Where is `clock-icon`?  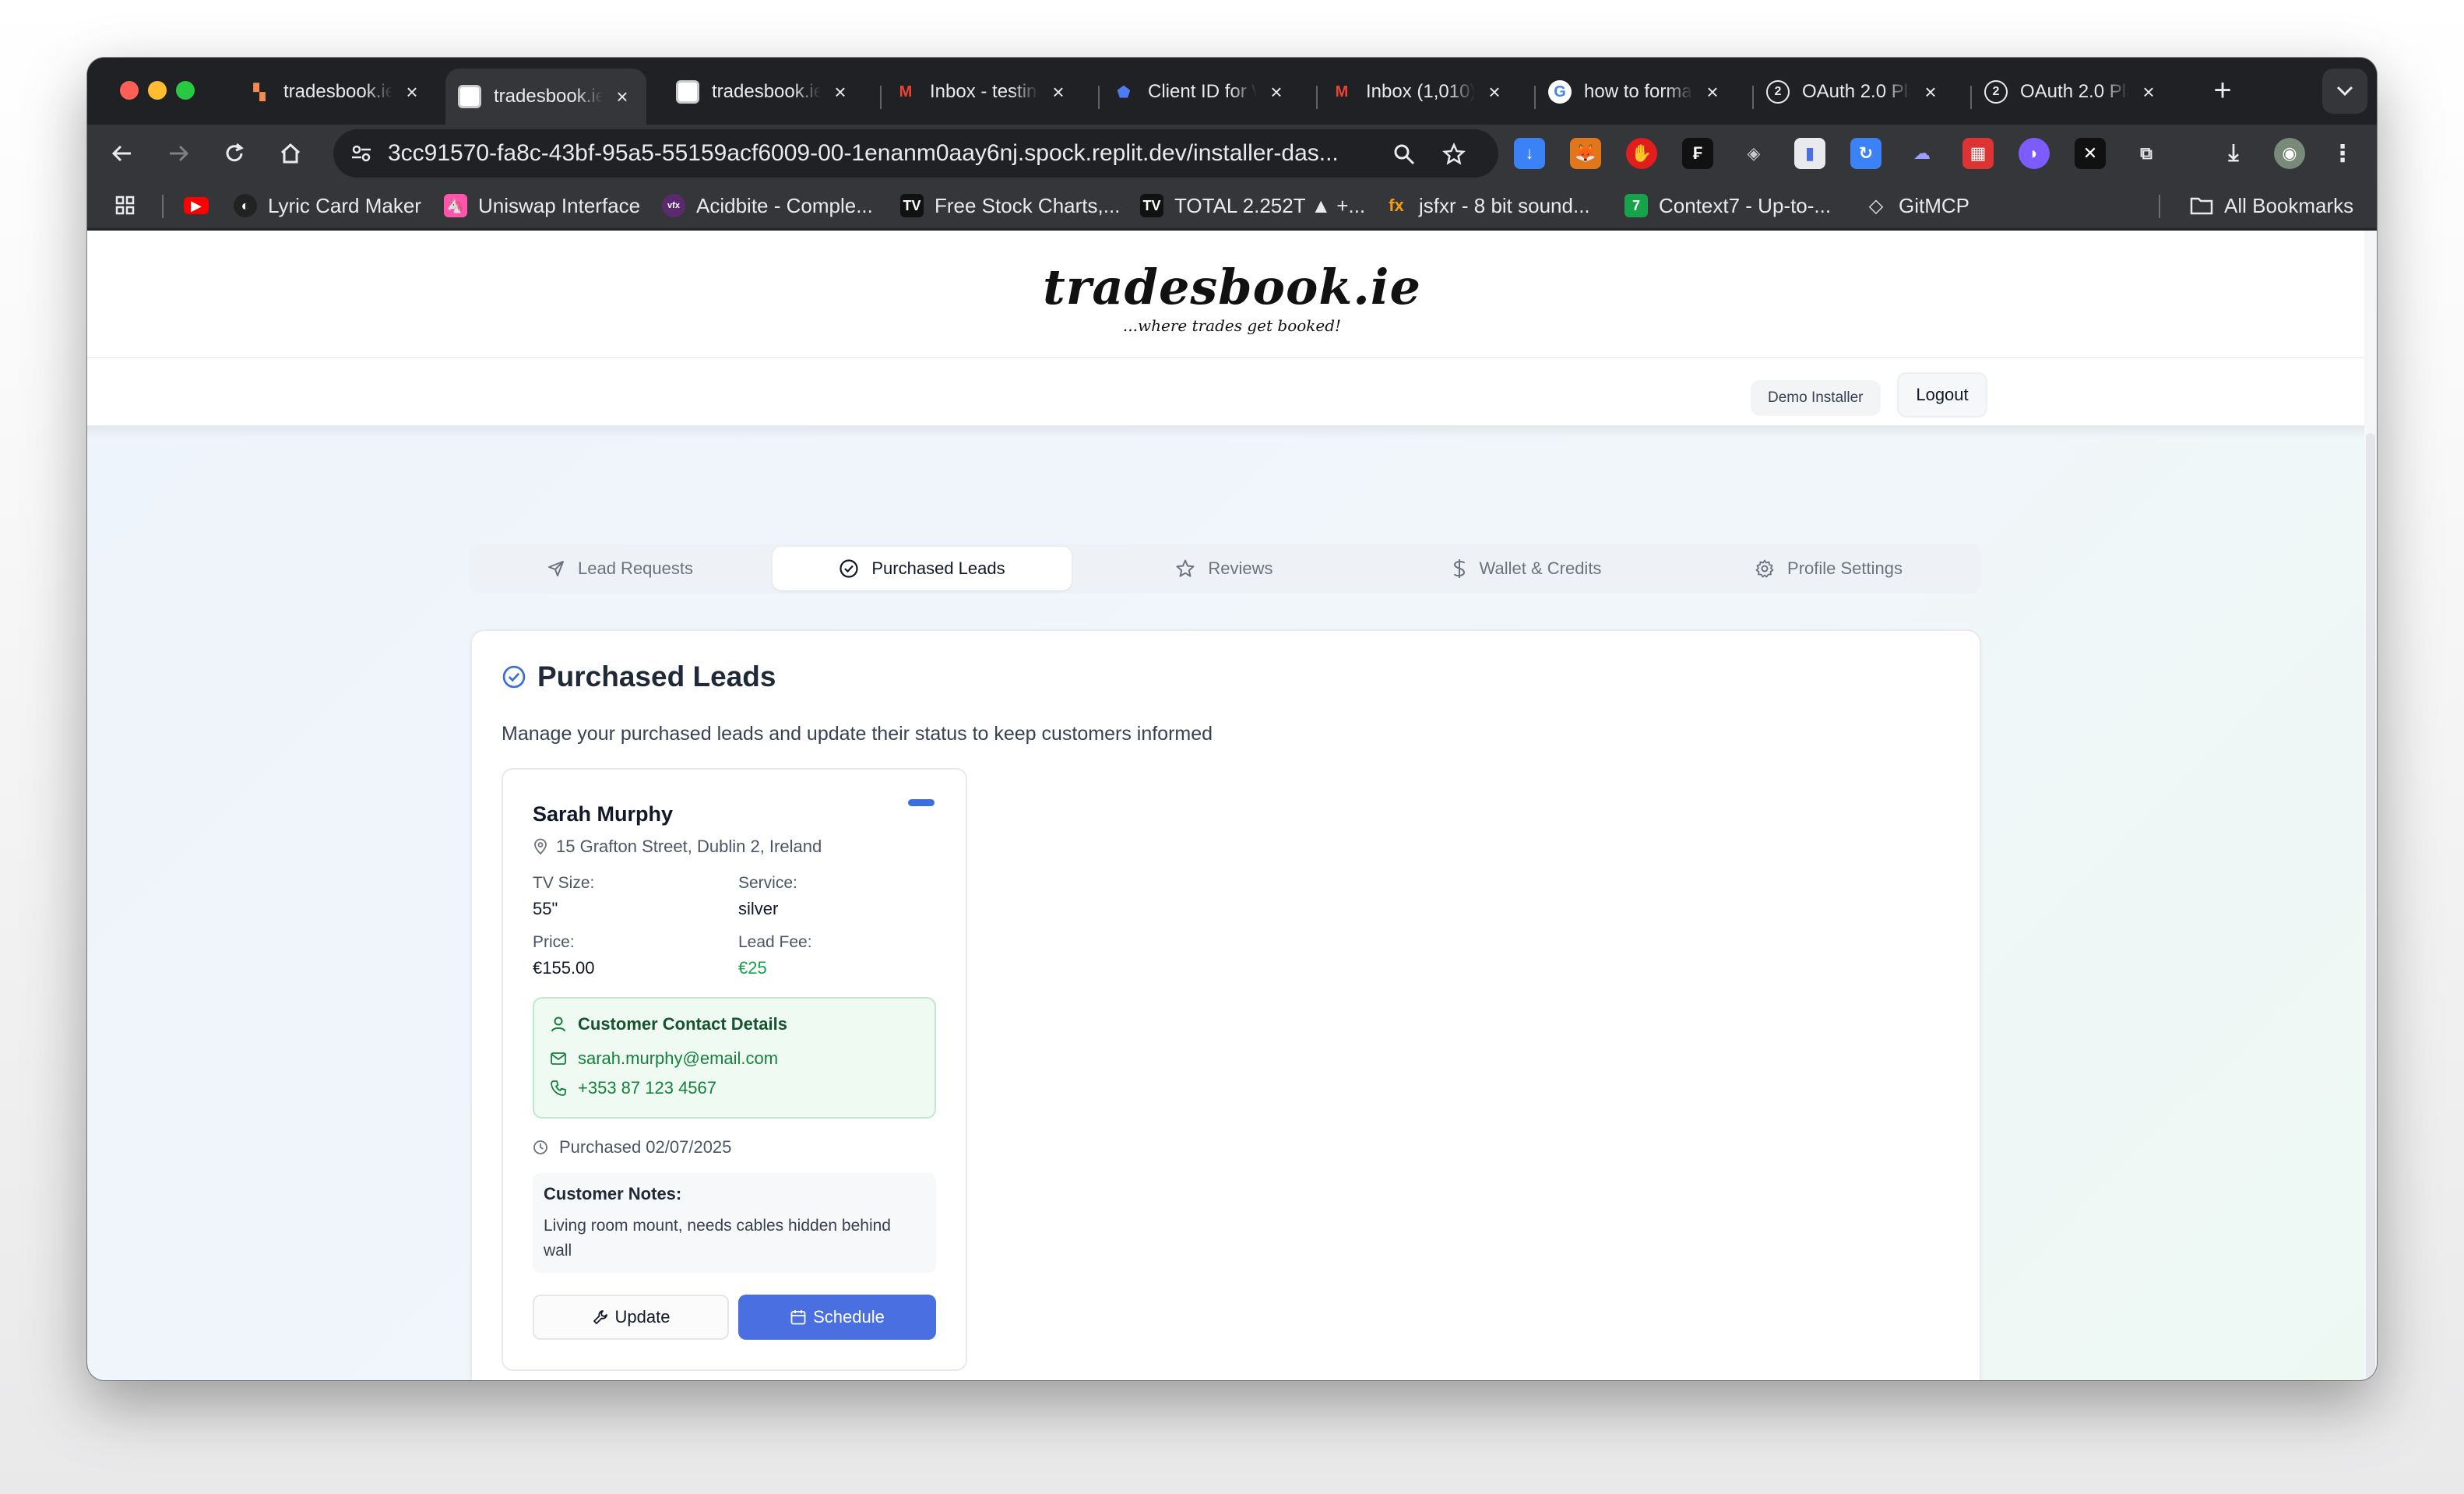
clock-icon is located at coordinates (540, 1147).